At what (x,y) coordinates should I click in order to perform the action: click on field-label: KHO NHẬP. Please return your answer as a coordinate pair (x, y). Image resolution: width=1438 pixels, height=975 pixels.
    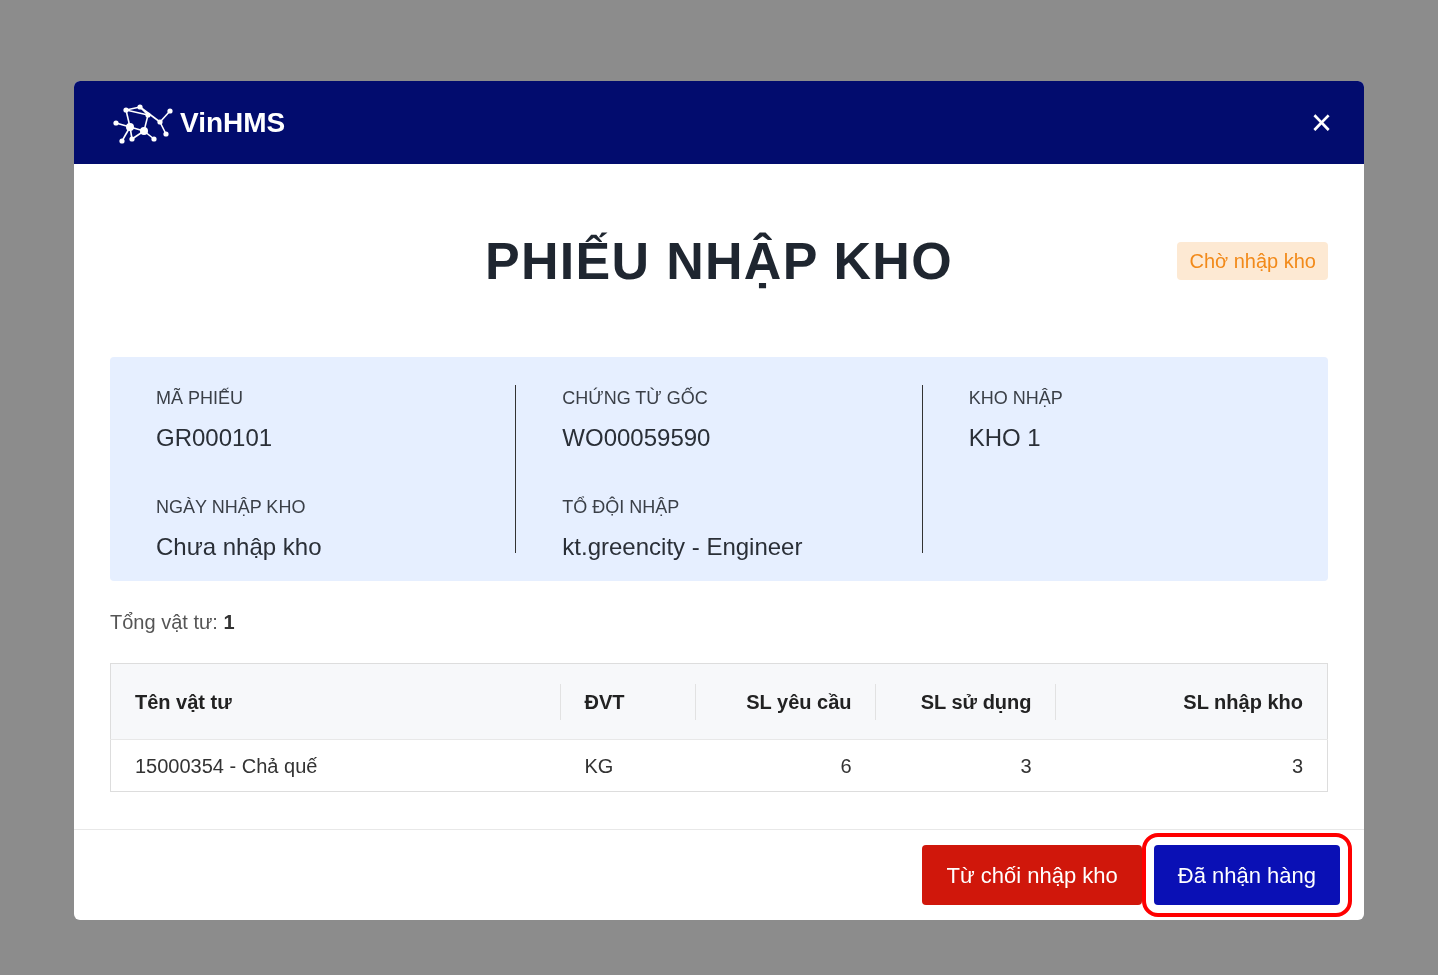
    Looking at the image, I should click on (1016, 398).